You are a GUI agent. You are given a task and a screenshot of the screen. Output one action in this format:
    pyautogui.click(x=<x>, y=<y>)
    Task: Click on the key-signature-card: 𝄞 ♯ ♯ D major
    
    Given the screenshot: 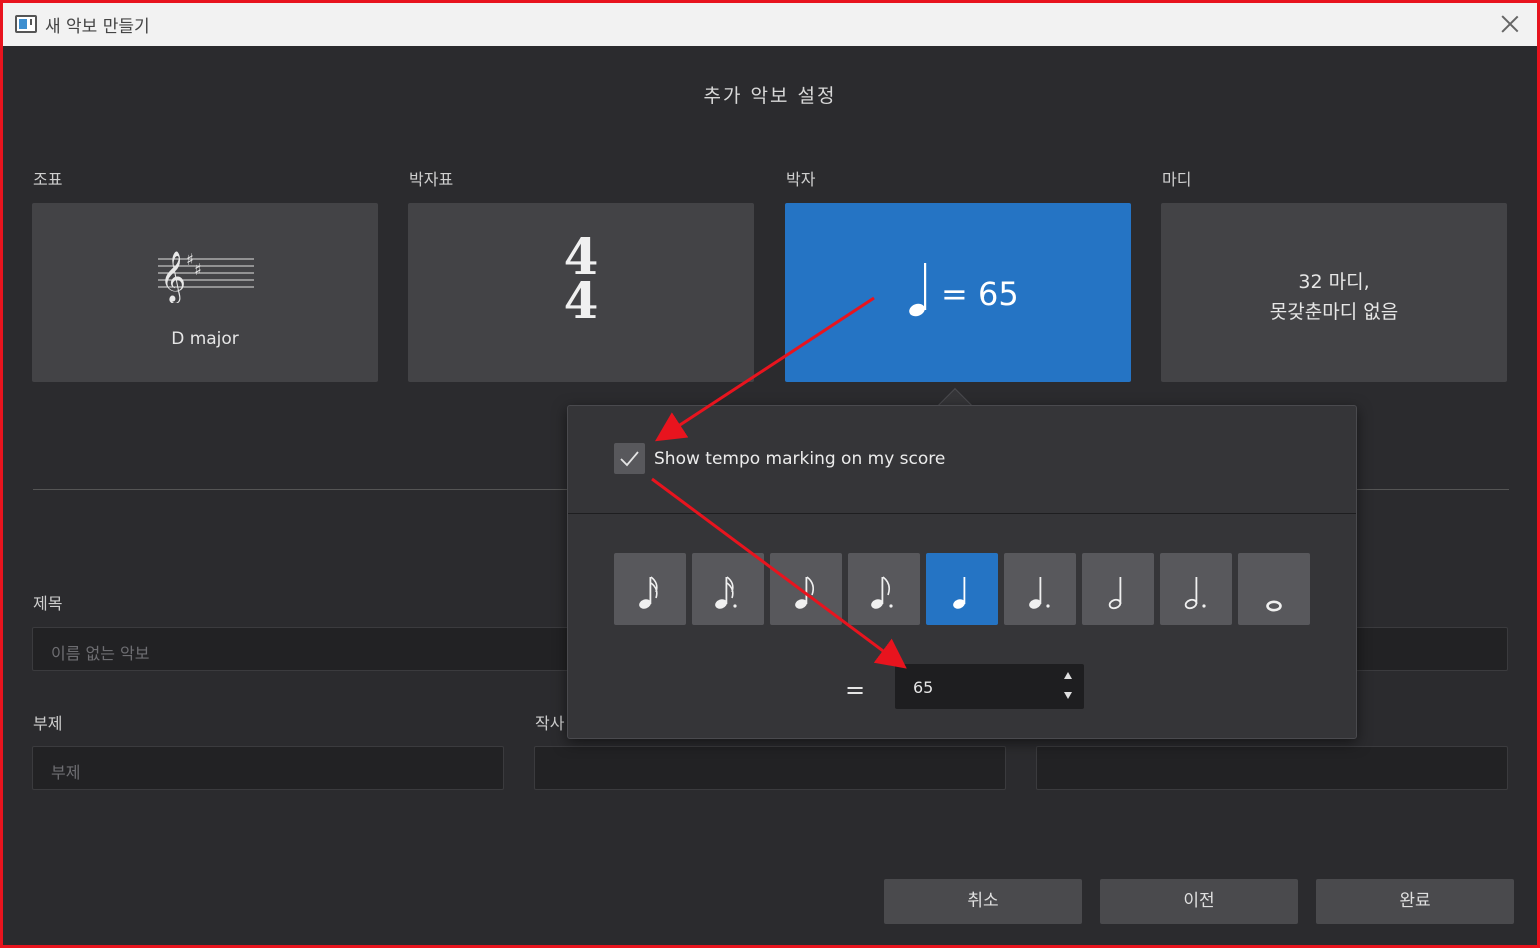 What is the action you would take?
    pyautogui.click(x=205, y=292)
    